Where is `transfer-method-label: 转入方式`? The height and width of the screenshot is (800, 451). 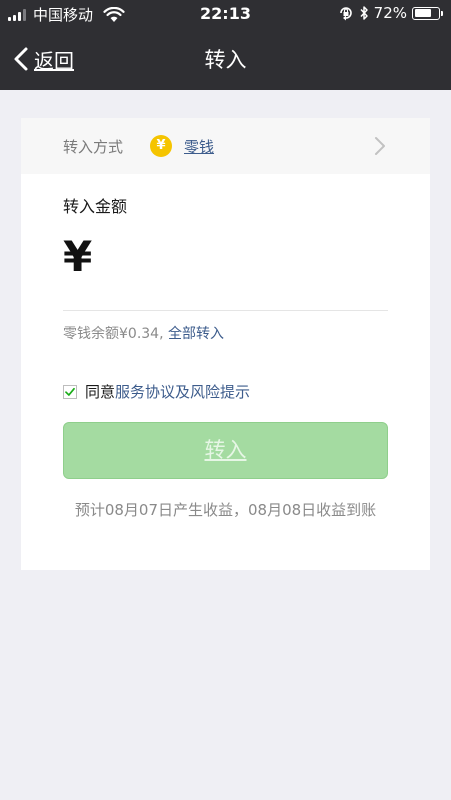 transfer-method-label: 转入方式 is located at coordinates (93, 147).